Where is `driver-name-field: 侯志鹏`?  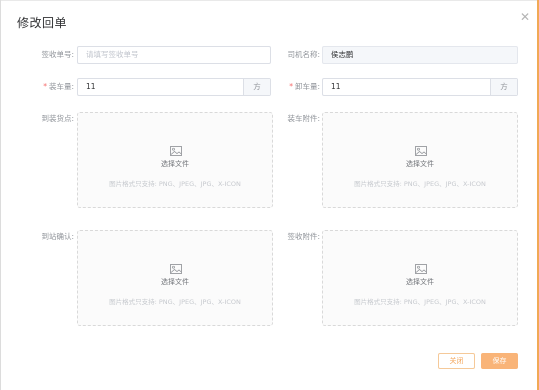 driver-name-field: 侯志鹏 is located at coordinates (420, 55).